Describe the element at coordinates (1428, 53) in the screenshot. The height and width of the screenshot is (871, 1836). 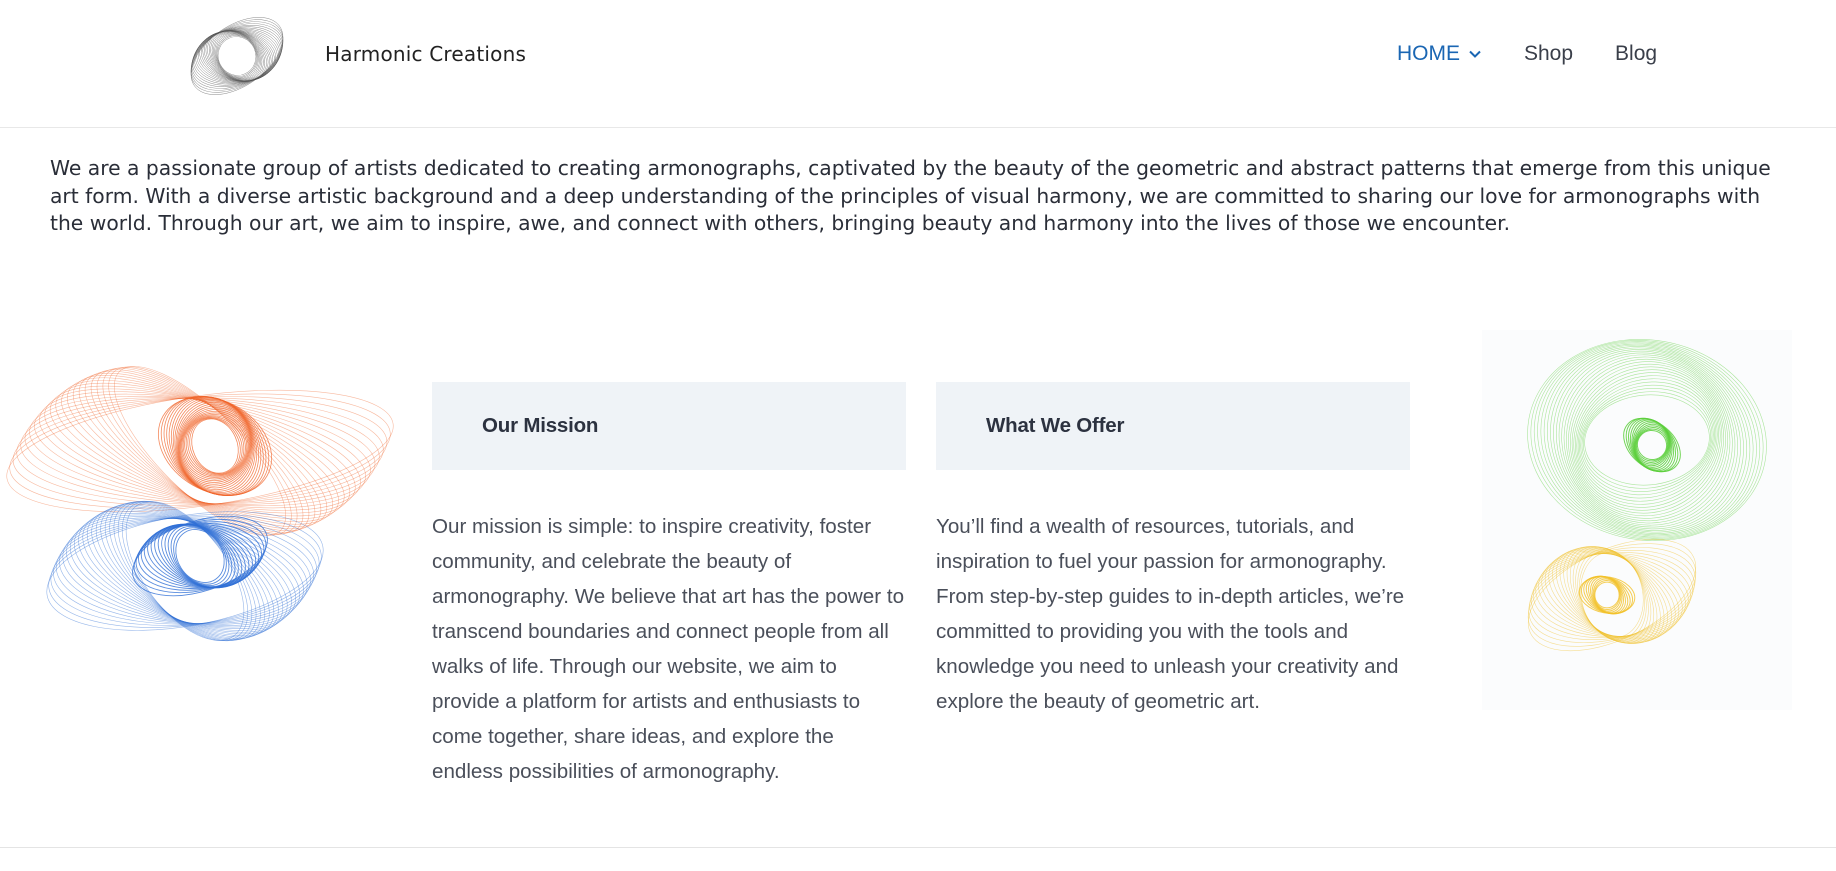
I see `nav-item-home-label: HOME` at that location.